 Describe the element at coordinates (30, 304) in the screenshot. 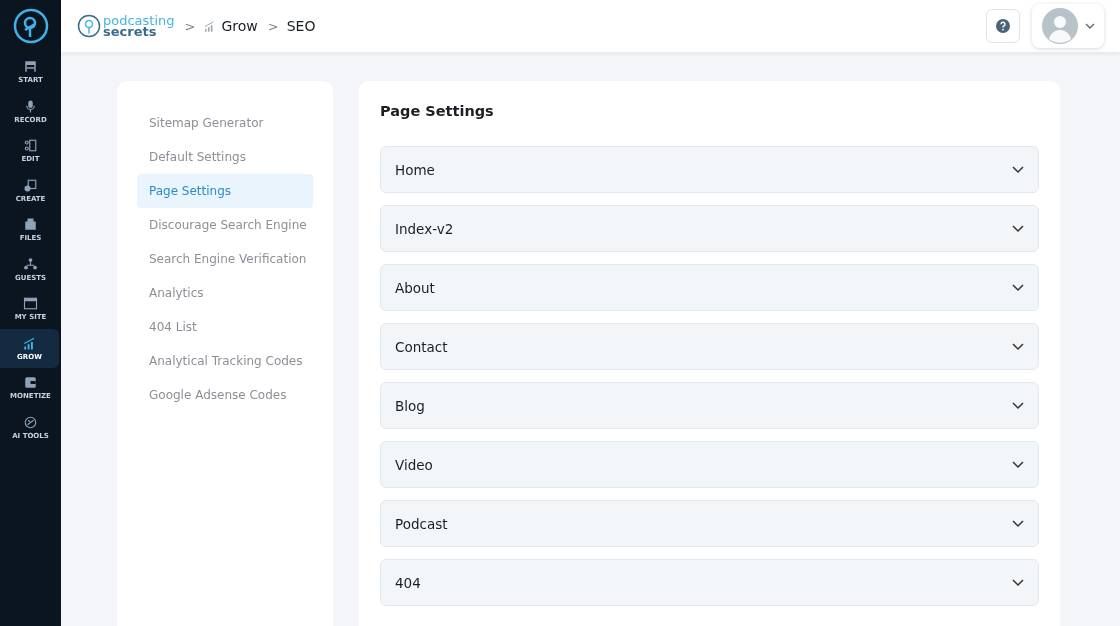

I see `browser-window-icon` at that location.